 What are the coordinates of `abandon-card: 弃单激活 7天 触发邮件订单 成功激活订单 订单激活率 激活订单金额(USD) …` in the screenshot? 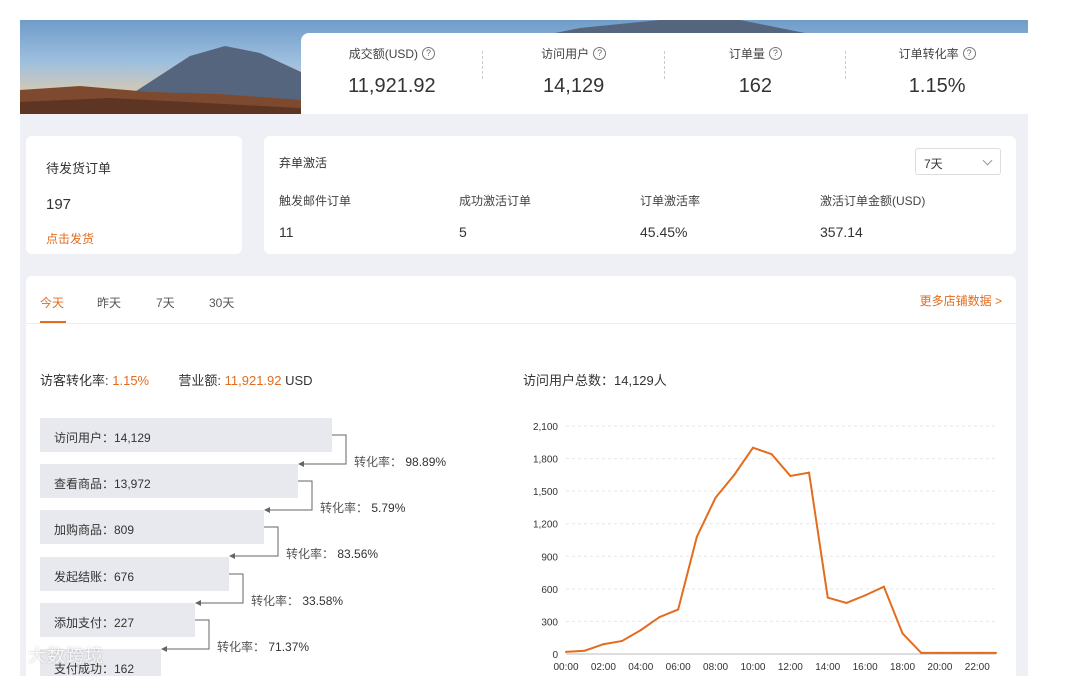 It's located at (640, 195).